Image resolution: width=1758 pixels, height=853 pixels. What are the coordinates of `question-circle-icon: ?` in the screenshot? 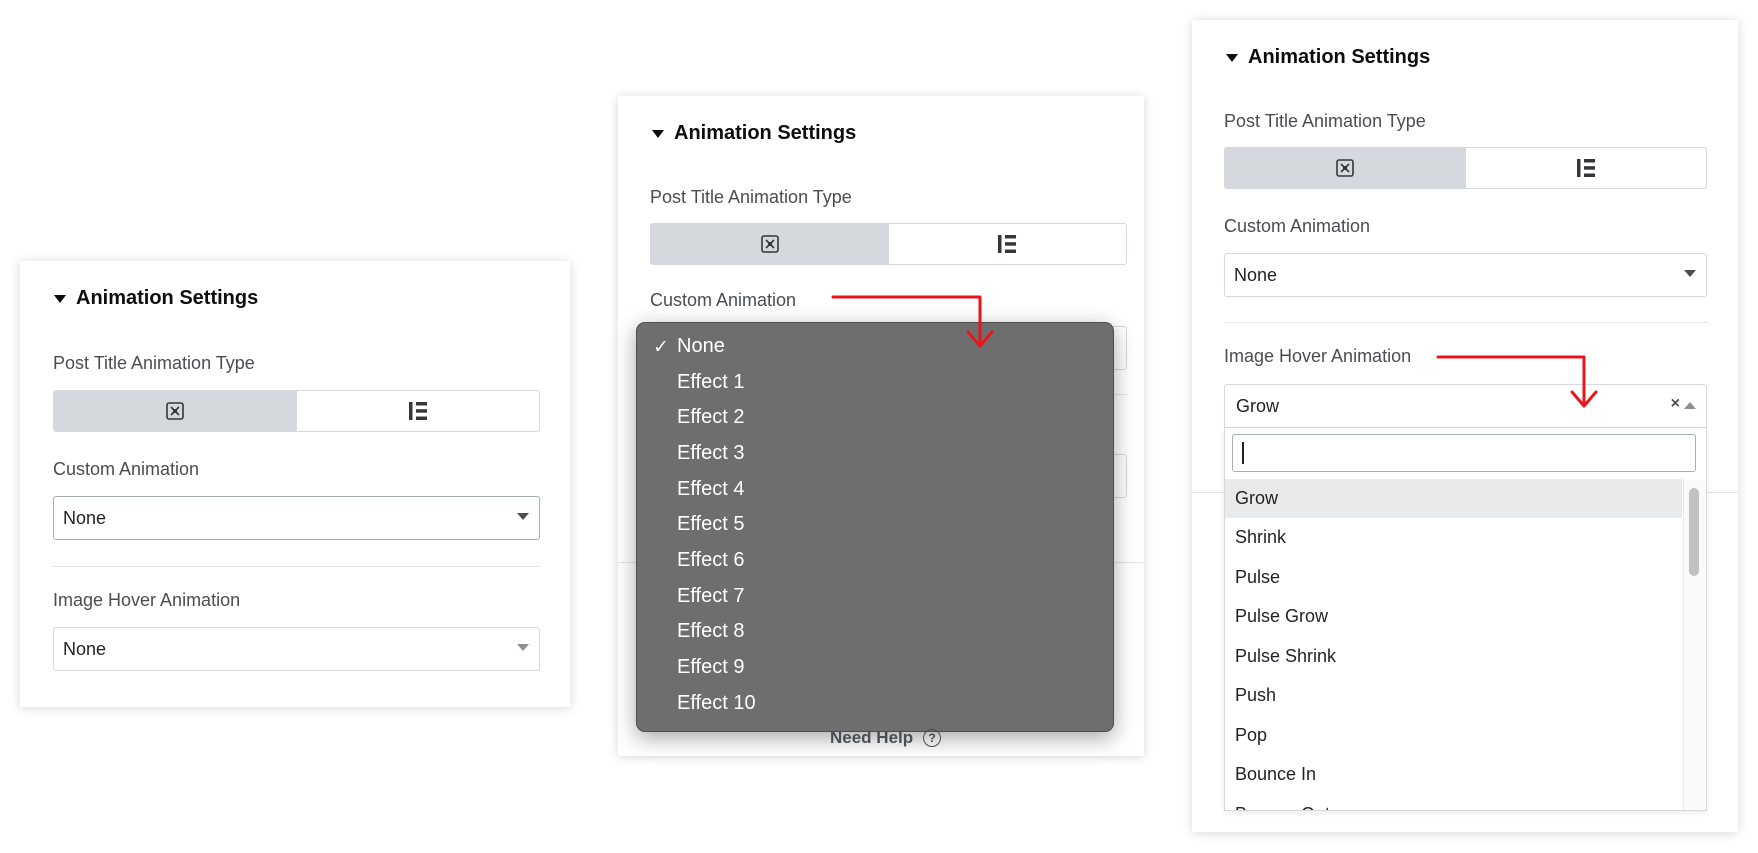 It's located at (932, 738).